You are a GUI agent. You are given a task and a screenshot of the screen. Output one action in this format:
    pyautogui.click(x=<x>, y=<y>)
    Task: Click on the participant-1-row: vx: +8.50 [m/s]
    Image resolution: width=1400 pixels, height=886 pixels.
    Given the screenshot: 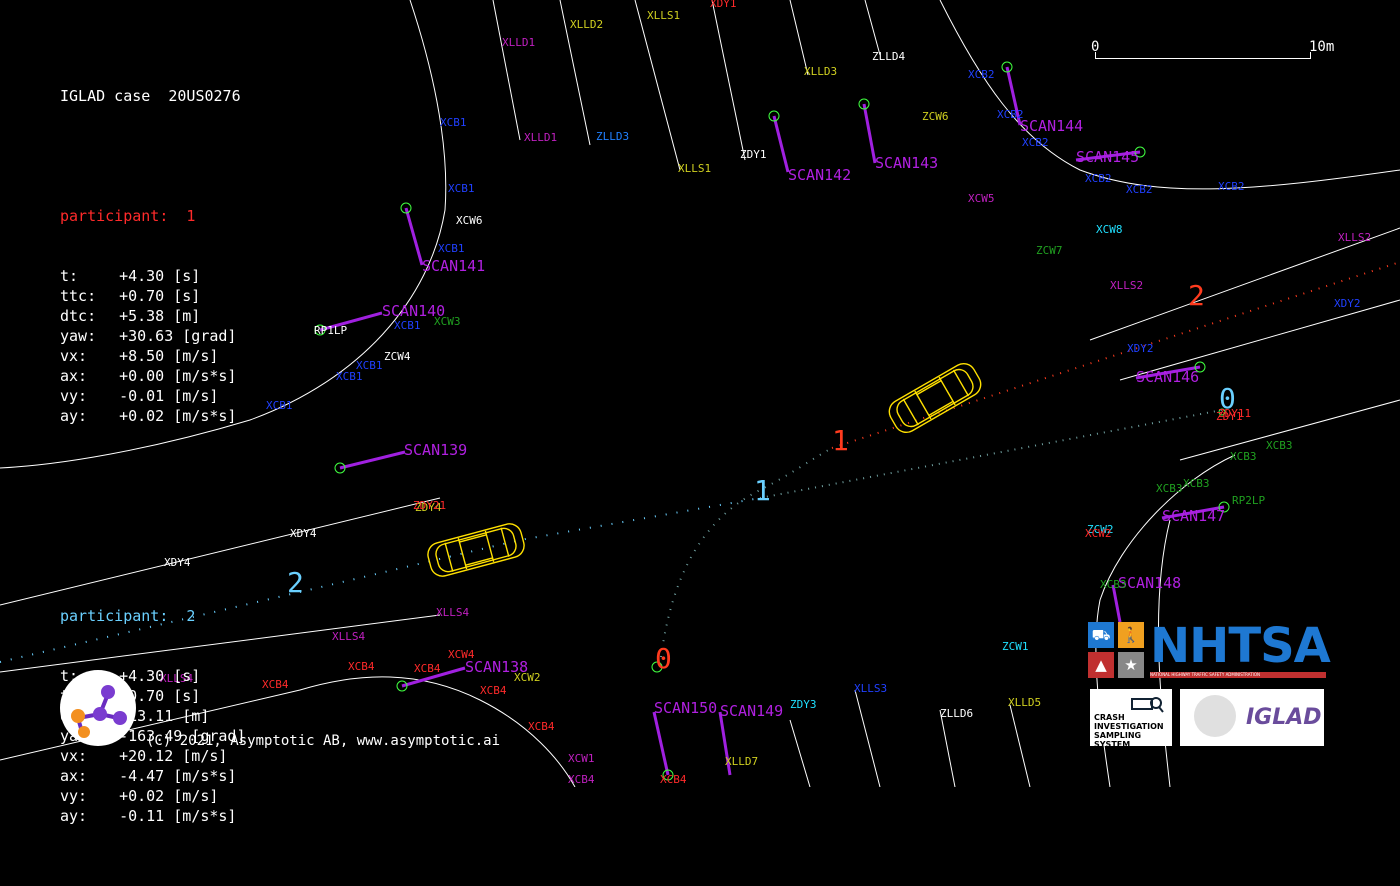 What is the action you would take?
    pyautogui.click(x=153, y=356)
    